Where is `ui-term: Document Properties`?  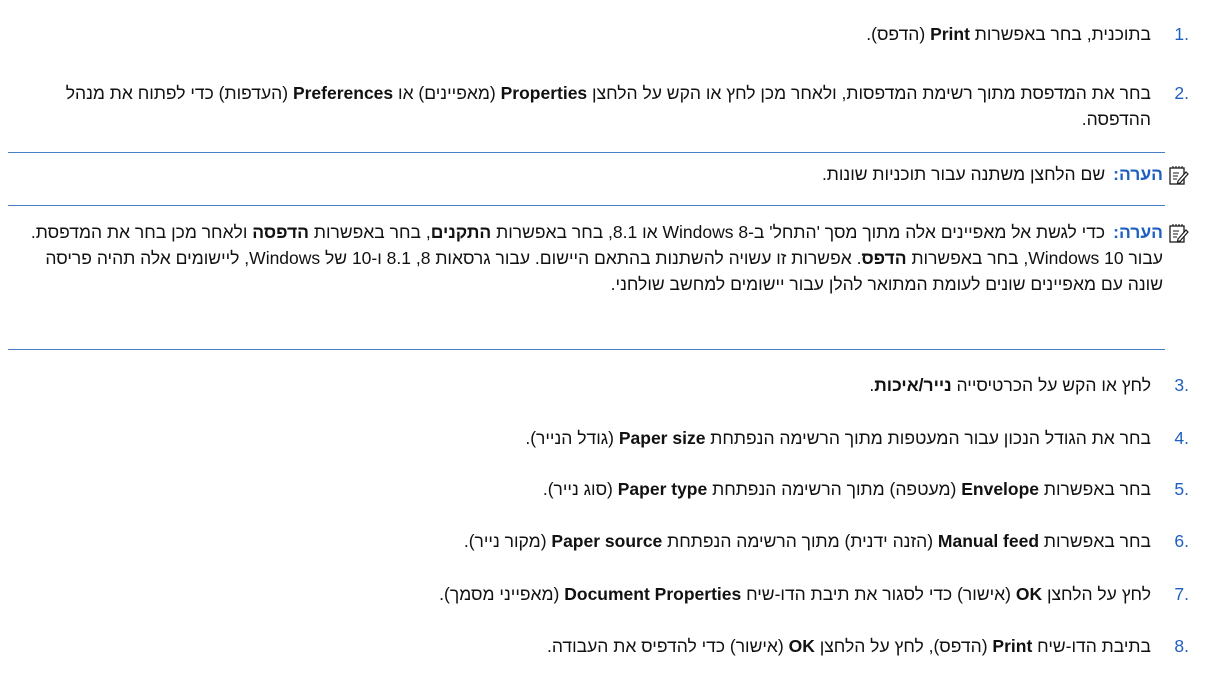
ui-term: Document Properties is located at coordinates (653, 594).